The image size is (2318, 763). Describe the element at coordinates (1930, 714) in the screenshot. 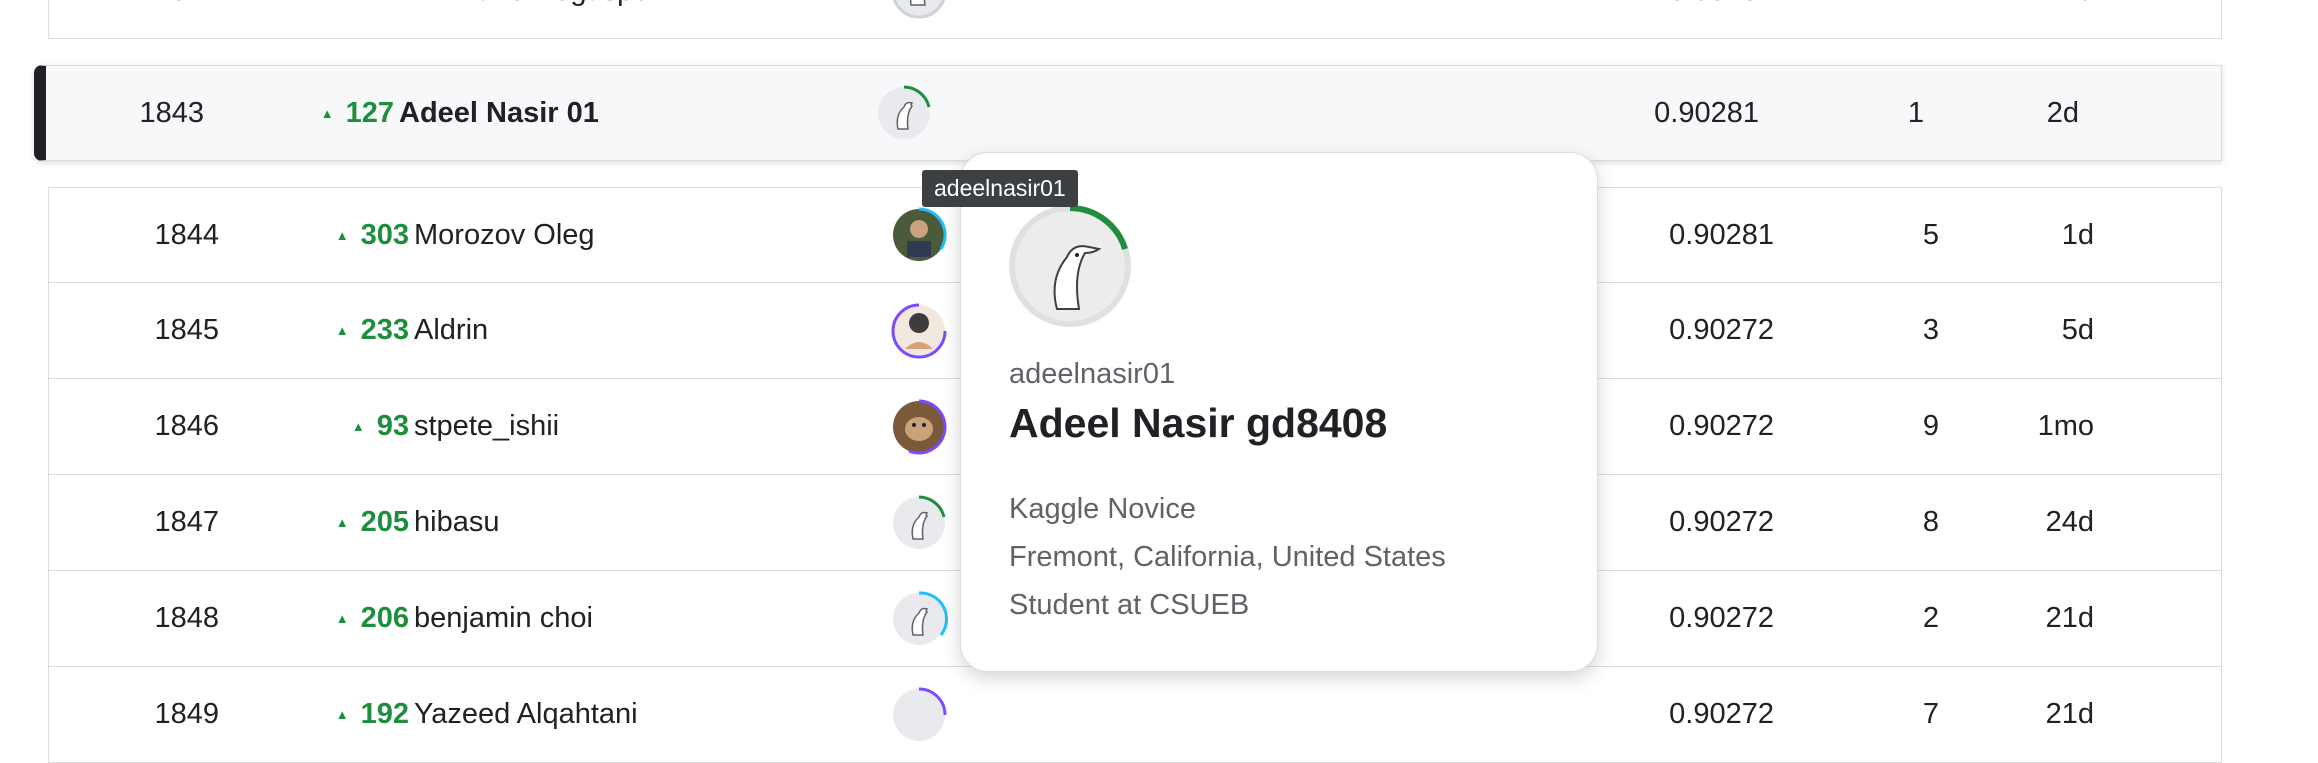

I see `entries-cell: 7` at that location.